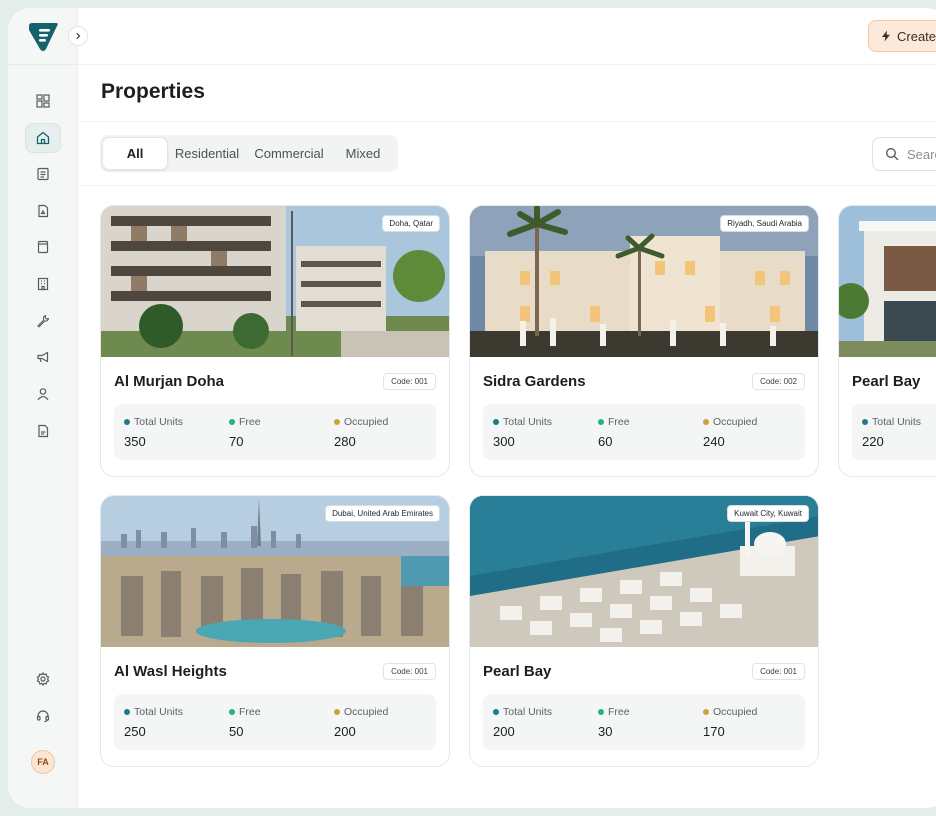  I want to click on chevron-right-icon, so click(78, 36).